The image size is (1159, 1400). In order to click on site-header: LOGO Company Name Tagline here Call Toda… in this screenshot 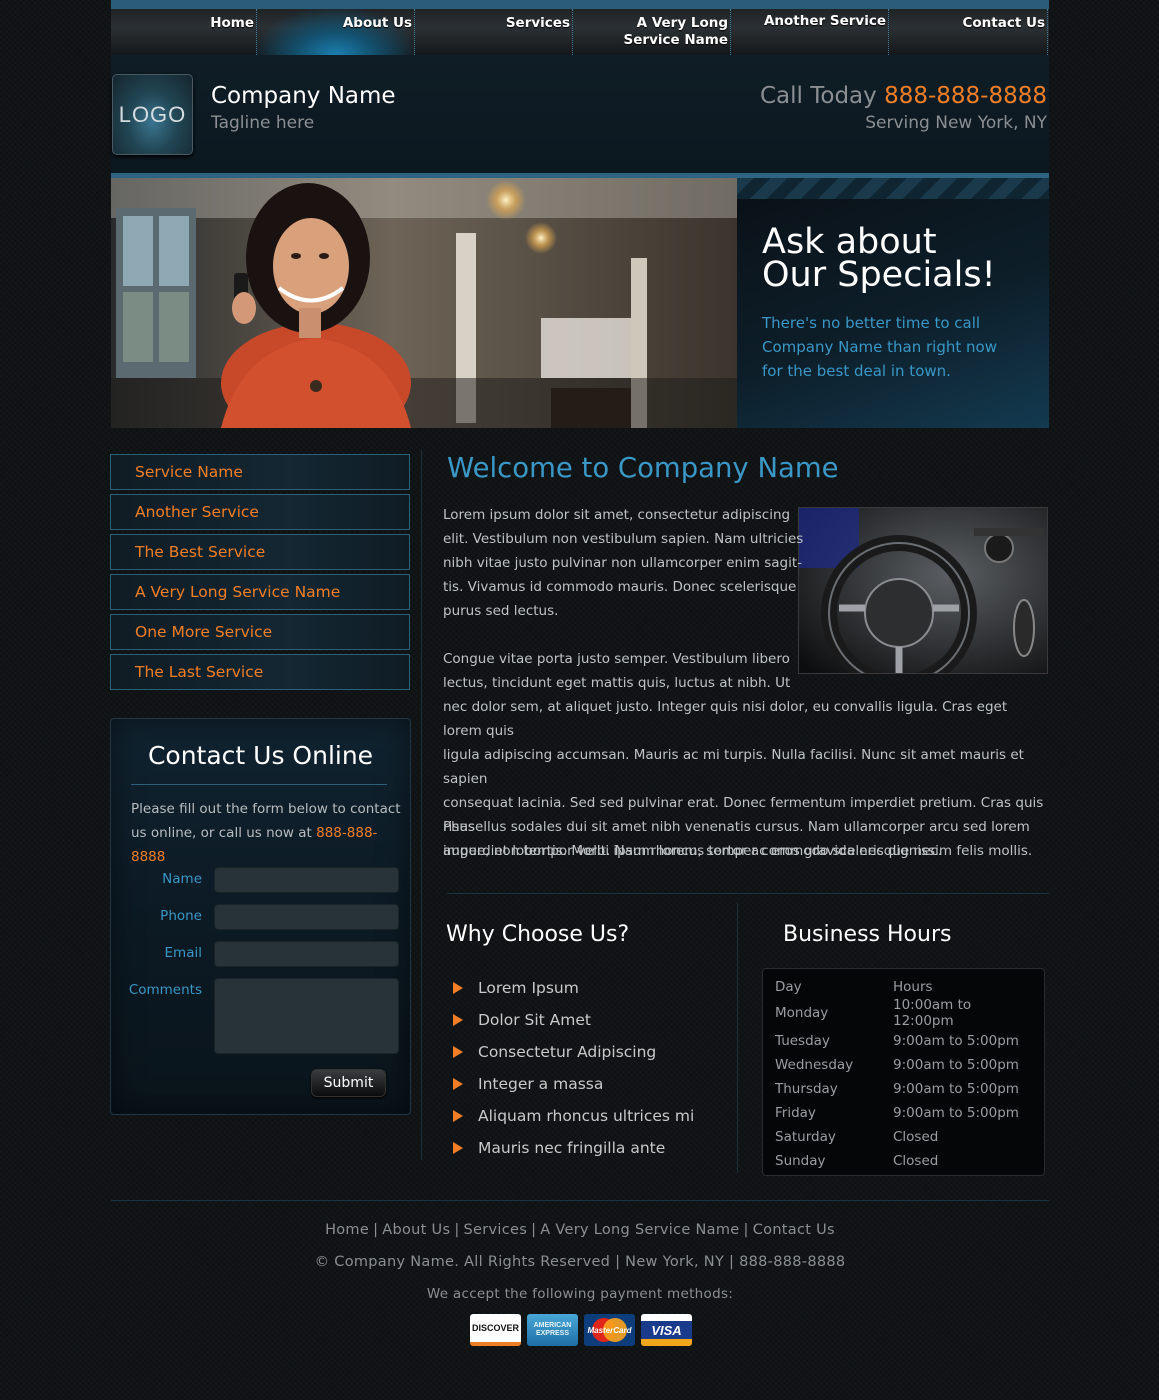, I will do `click(580, 114)`.